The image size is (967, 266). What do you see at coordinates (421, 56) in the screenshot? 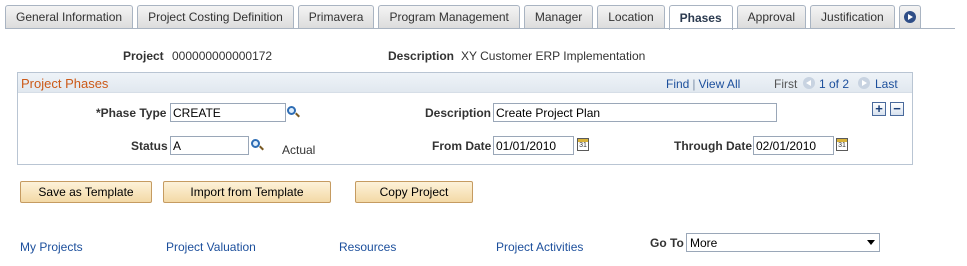
I see `description-label: Description` at bounding box center [421, 56].